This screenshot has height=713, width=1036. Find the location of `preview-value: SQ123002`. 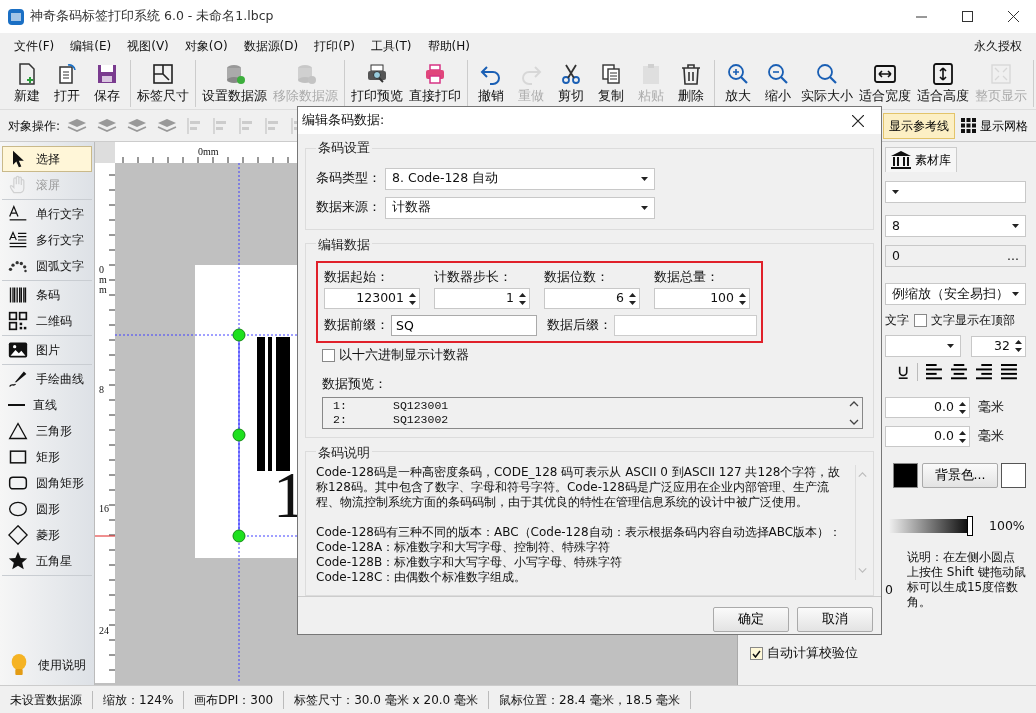

preview-value: SQ123002 is located at coordinates (421, 419).